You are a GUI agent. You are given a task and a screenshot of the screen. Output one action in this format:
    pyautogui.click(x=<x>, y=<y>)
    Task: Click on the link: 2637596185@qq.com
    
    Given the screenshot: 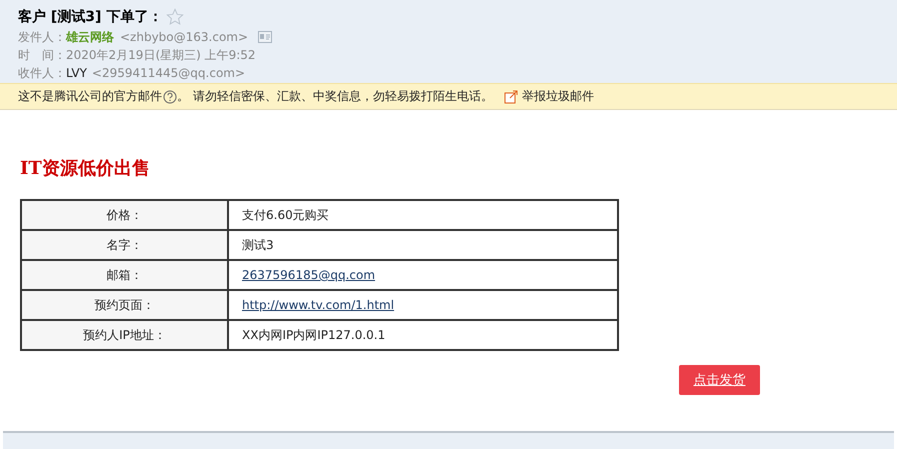 What is the action you would take?
    pyautogui.click(x=309, y=275)
    